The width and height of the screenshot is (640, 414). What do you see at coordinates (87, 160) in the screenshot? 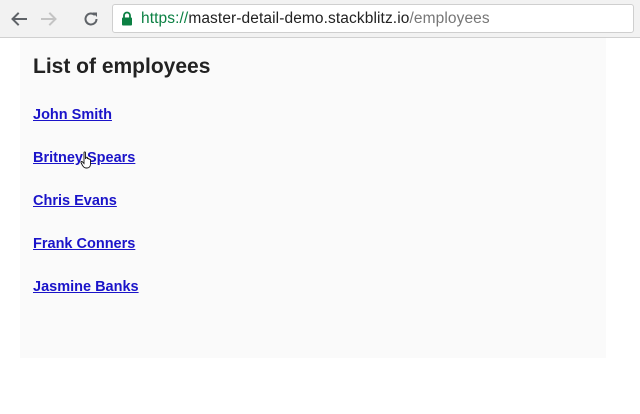
I see `hand-cursor-icon` at bounding box center [87, 160].